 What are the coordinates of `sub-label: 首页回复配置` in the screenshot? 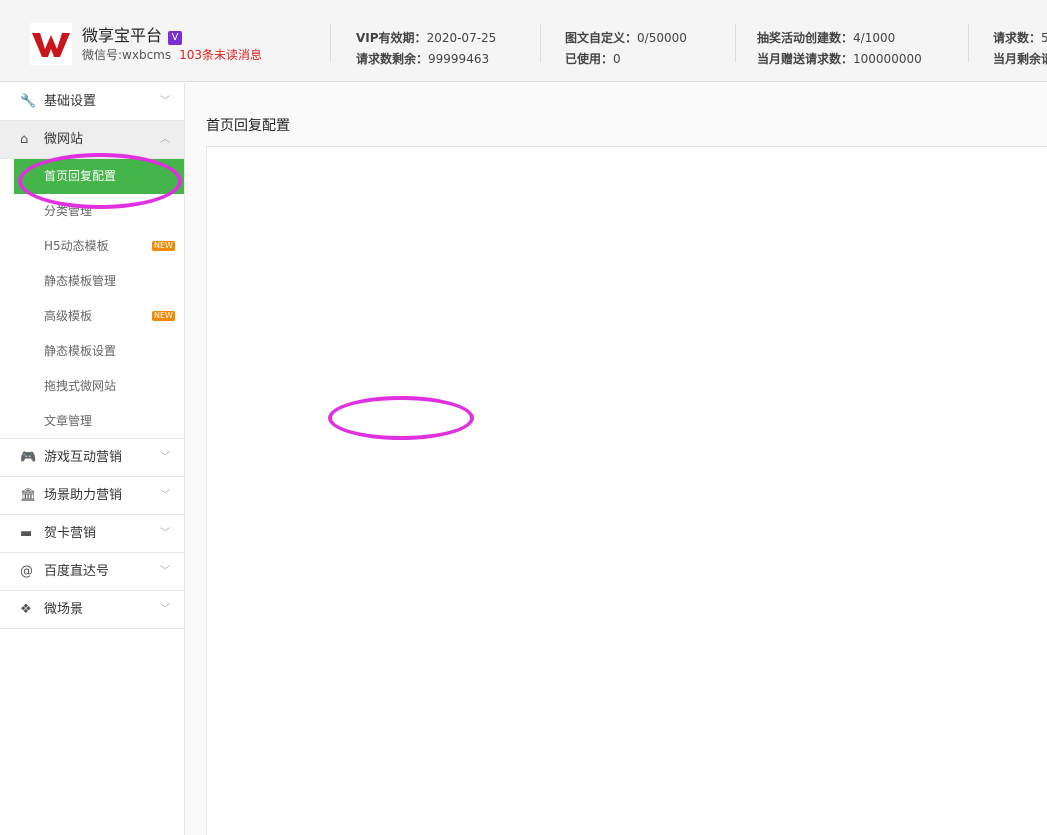 It's located at (80, 176).